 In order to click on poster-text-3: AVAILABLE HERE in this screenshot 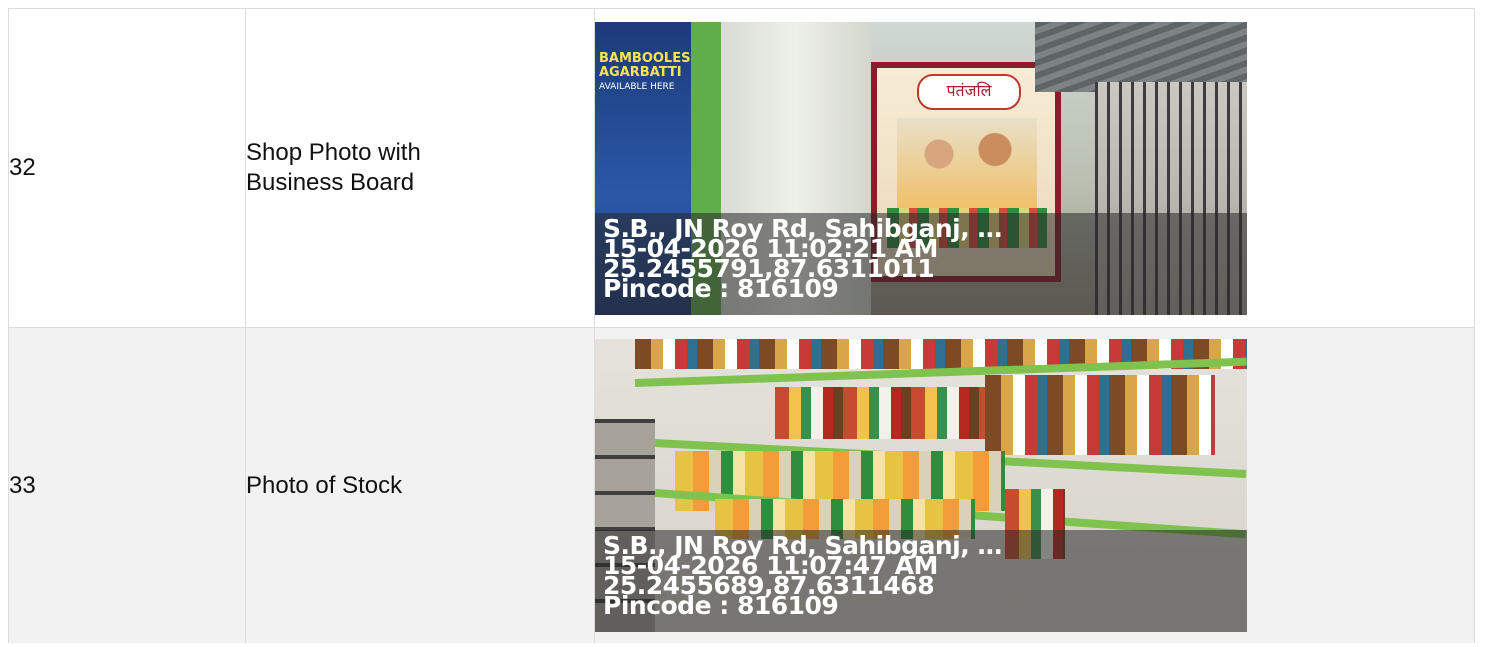, I will do `click(637, 86)`.